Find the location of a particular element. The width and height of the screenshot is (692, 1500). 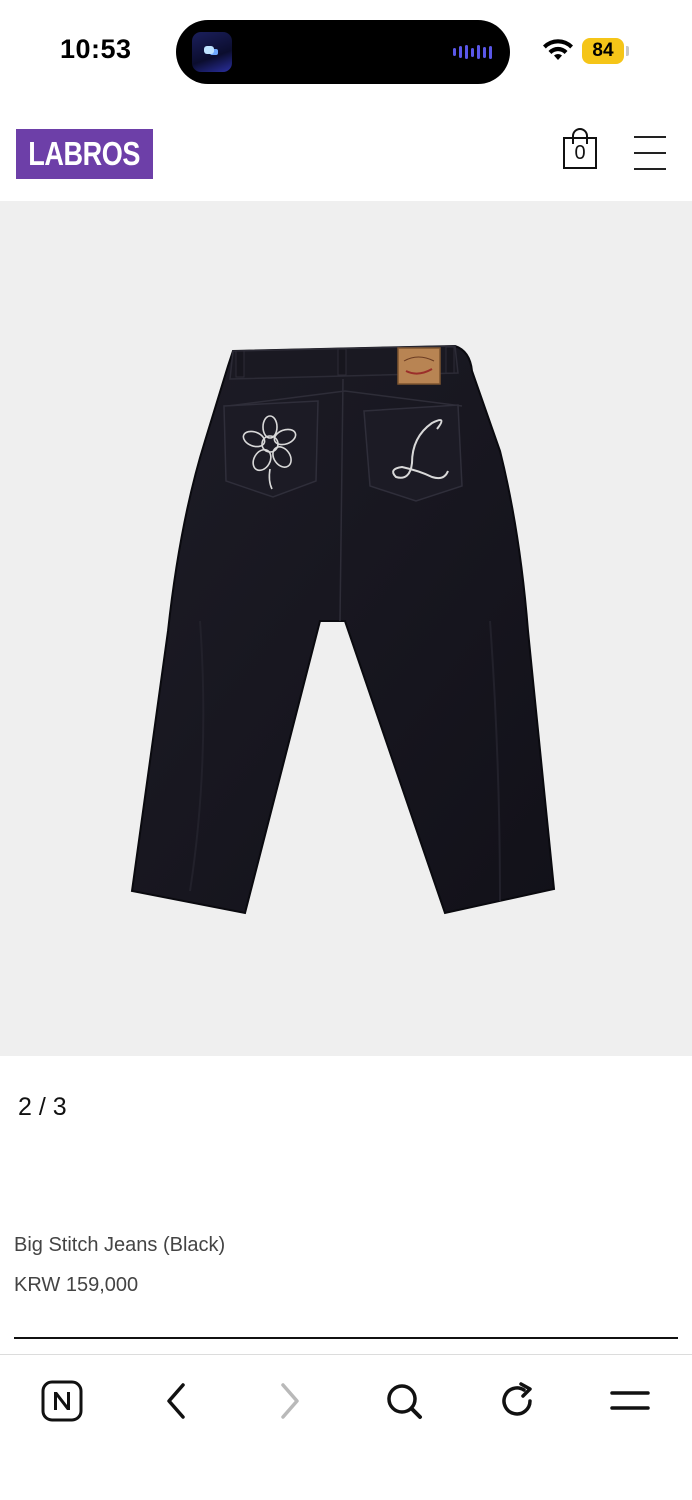

browser-menu-button is located at coordinates (630, 1401).